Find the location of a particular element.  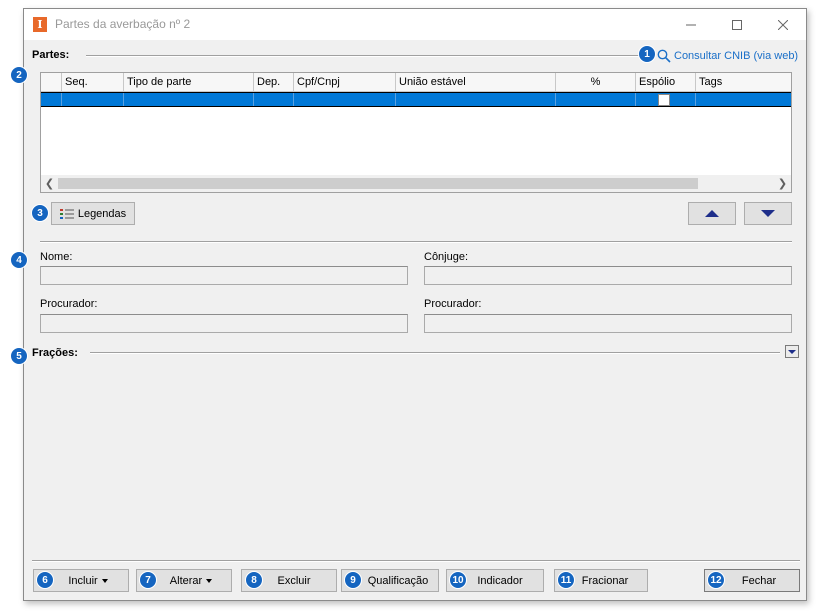

cell-espolio is located at coordinates (666, 99).